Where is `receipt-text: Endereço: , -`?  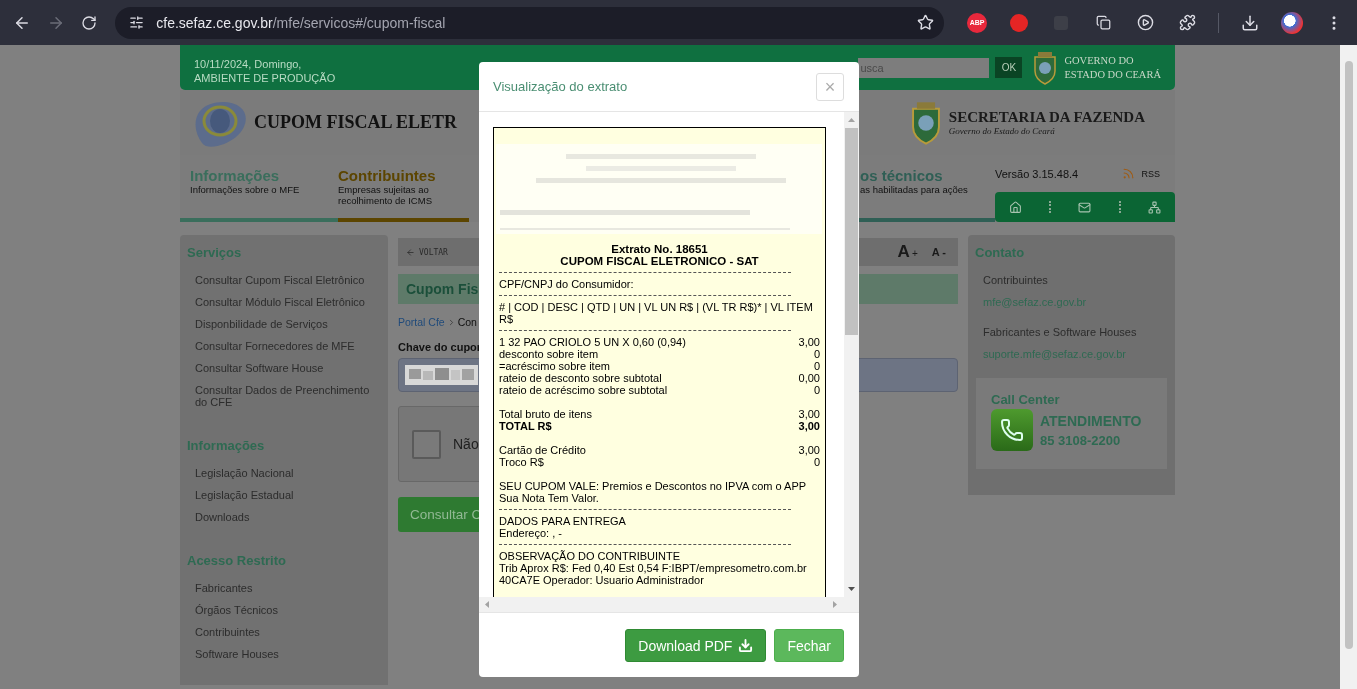 receipt-text: Endereço: , - is located at coordinates (531, 533).